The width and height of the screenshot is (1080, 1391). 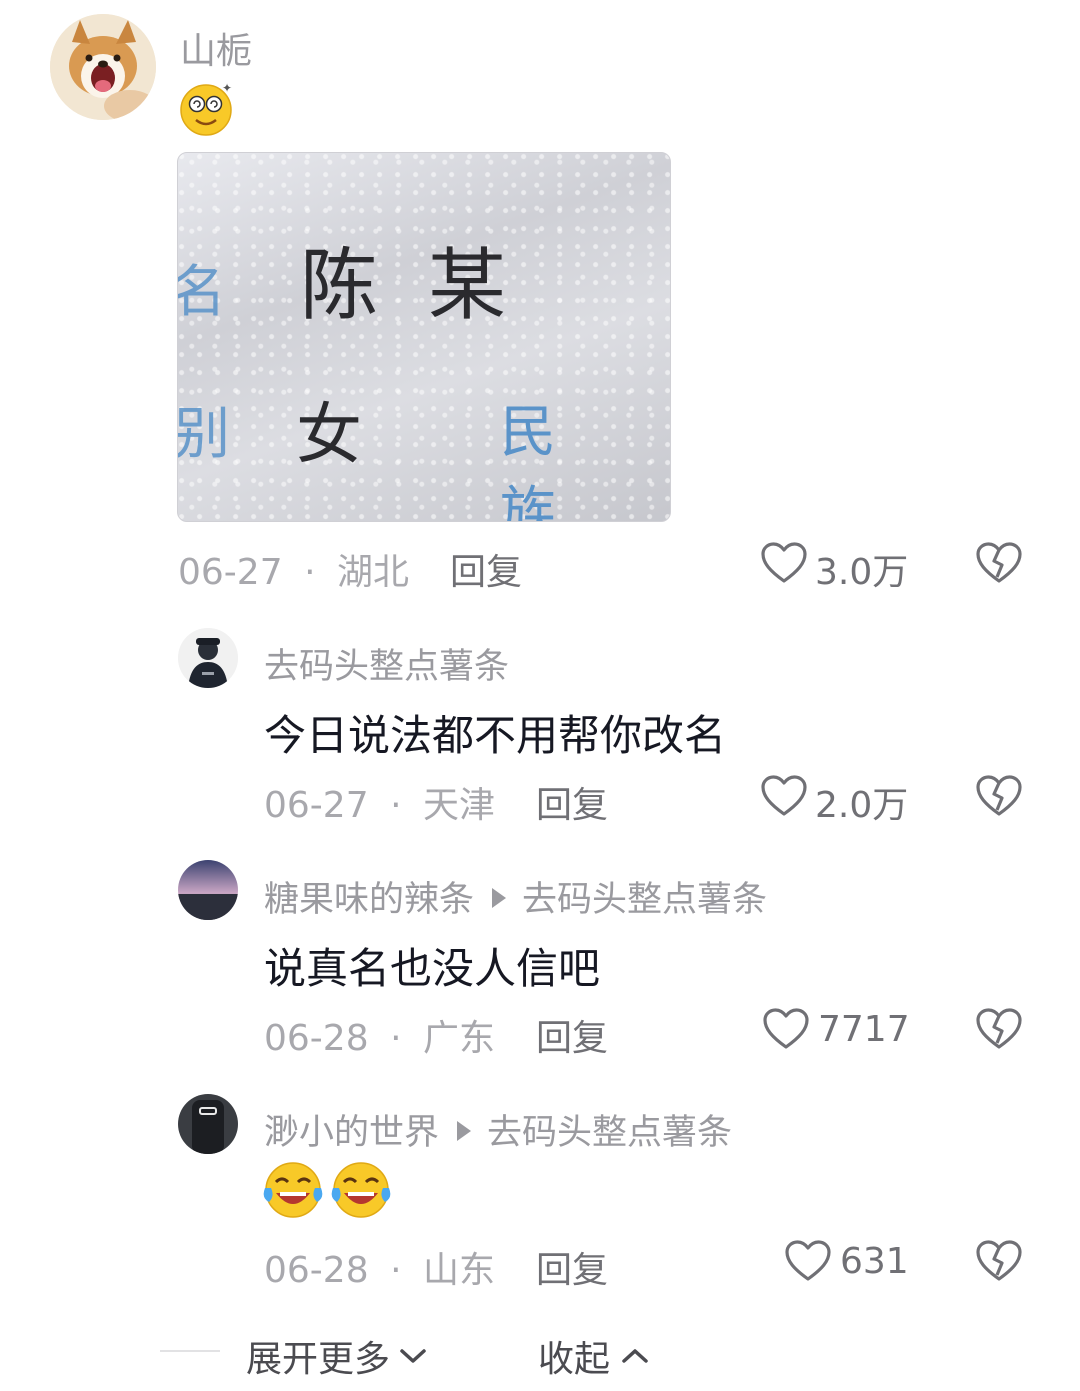 What do you see at coordinates (458, 1270) in the screenshot?
I see `comment-location: 山东` at bounding box center [458, 1270].